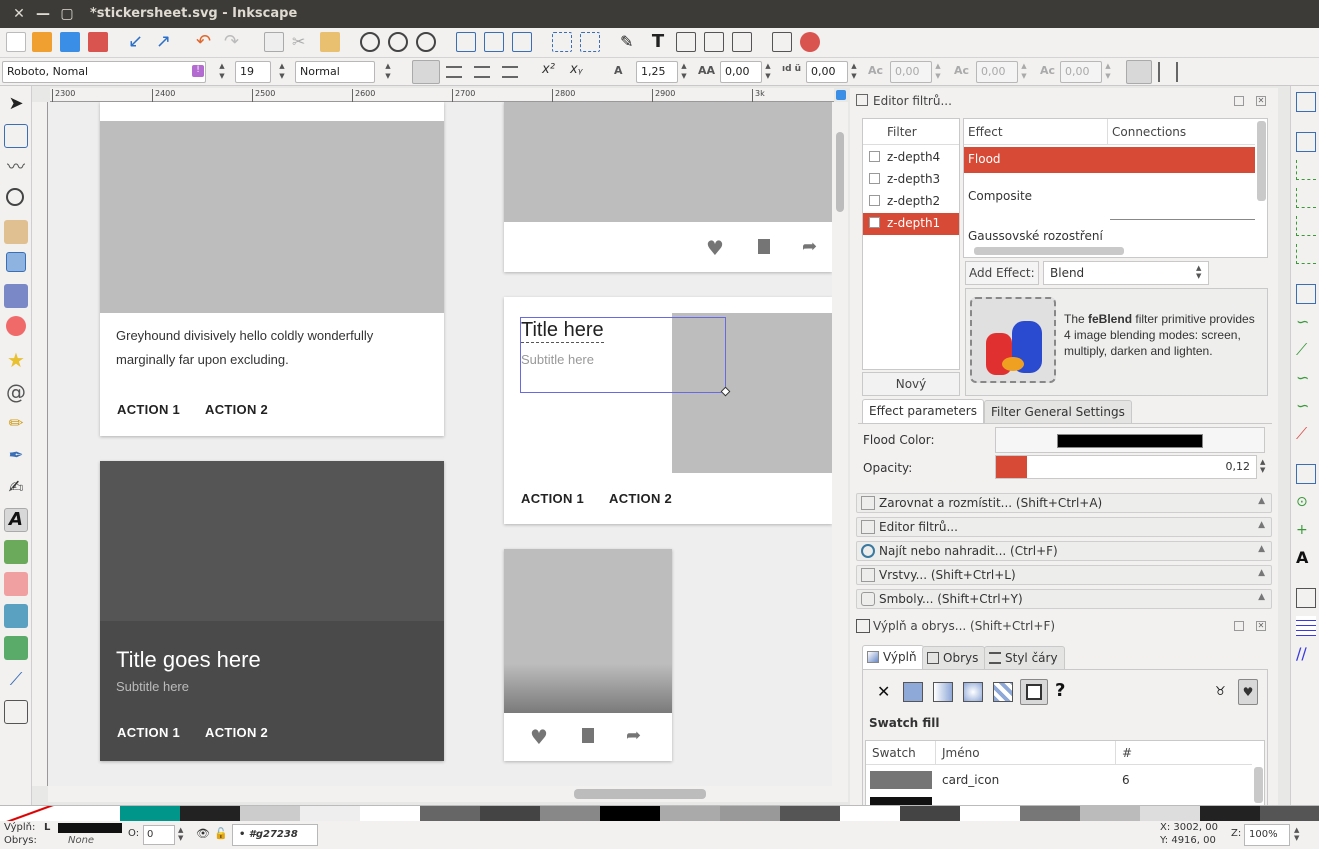 The height and width of the screenshot is (849, 1319). What do you see at coordinates (203, 833) in the screenshot?
I see `visibility-icon: 👁` at bounding box center [203, 833].